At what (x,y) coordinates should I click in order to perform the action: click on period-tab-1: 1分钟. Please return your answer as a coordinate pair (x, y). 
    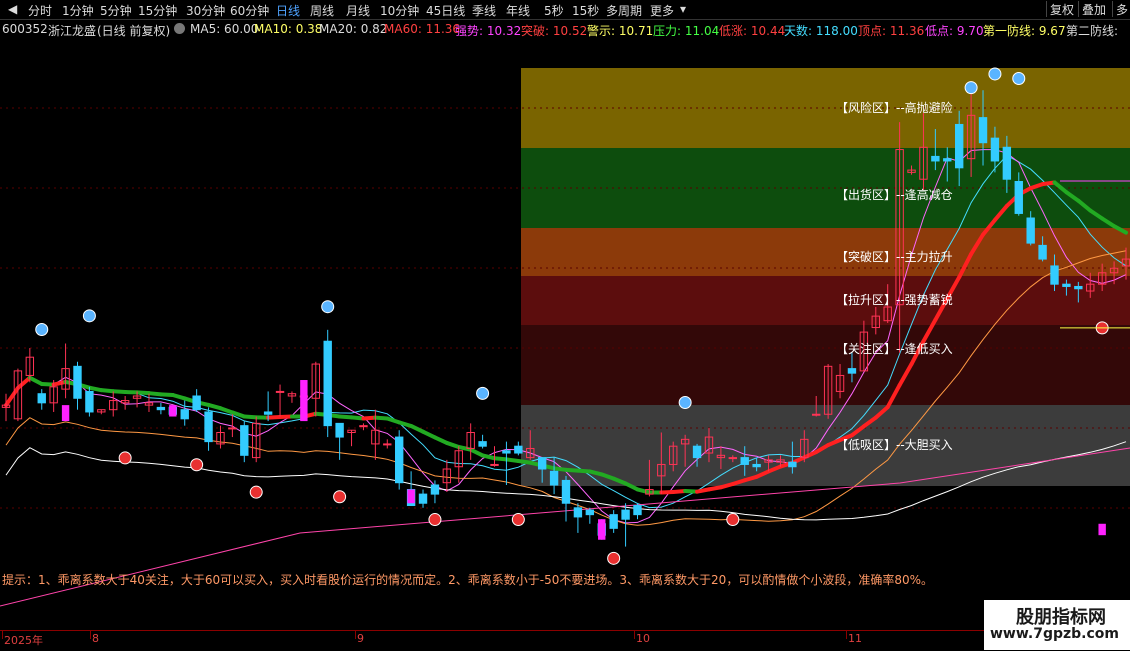
    Looking at the image, I should click on (78, 10).